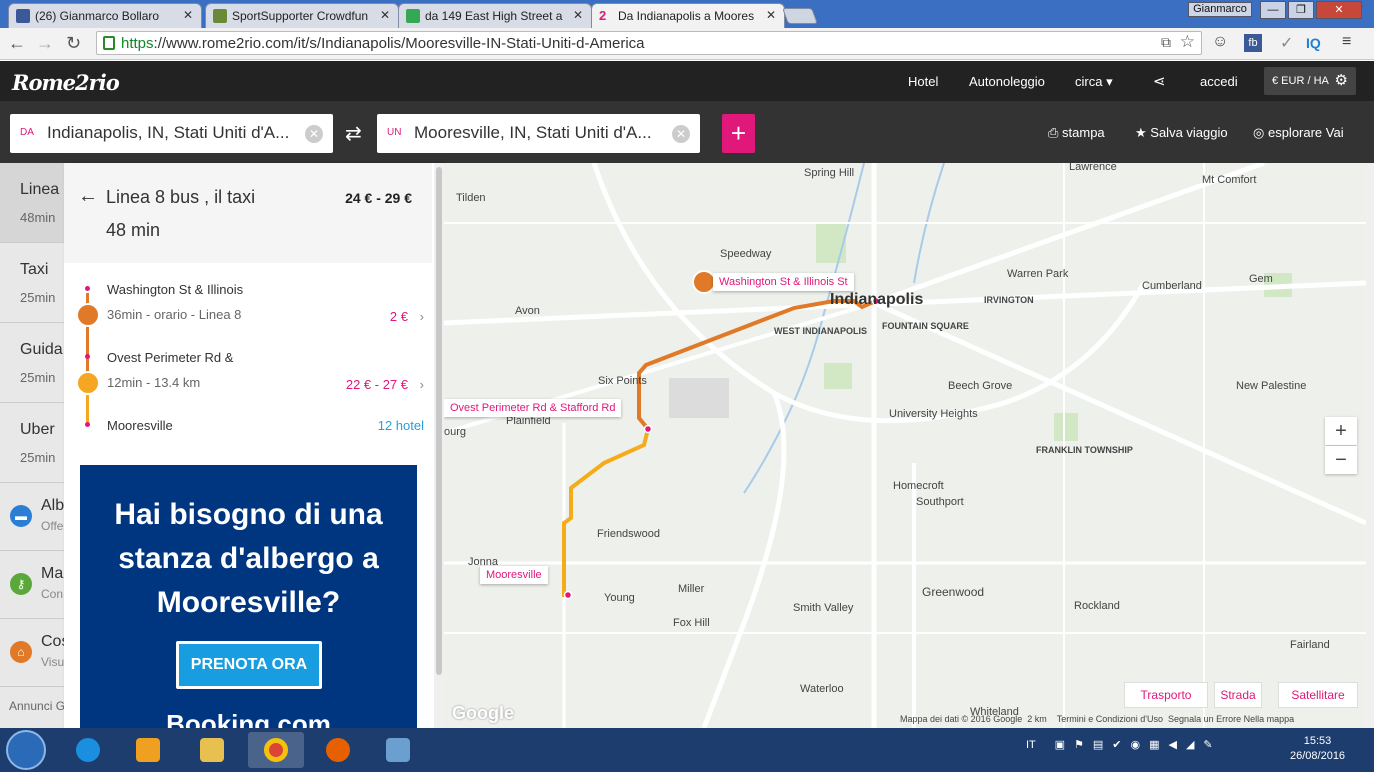 This screenshot has height=772, width=1374. I want to click on taskbar-photos, so click(398, 750).